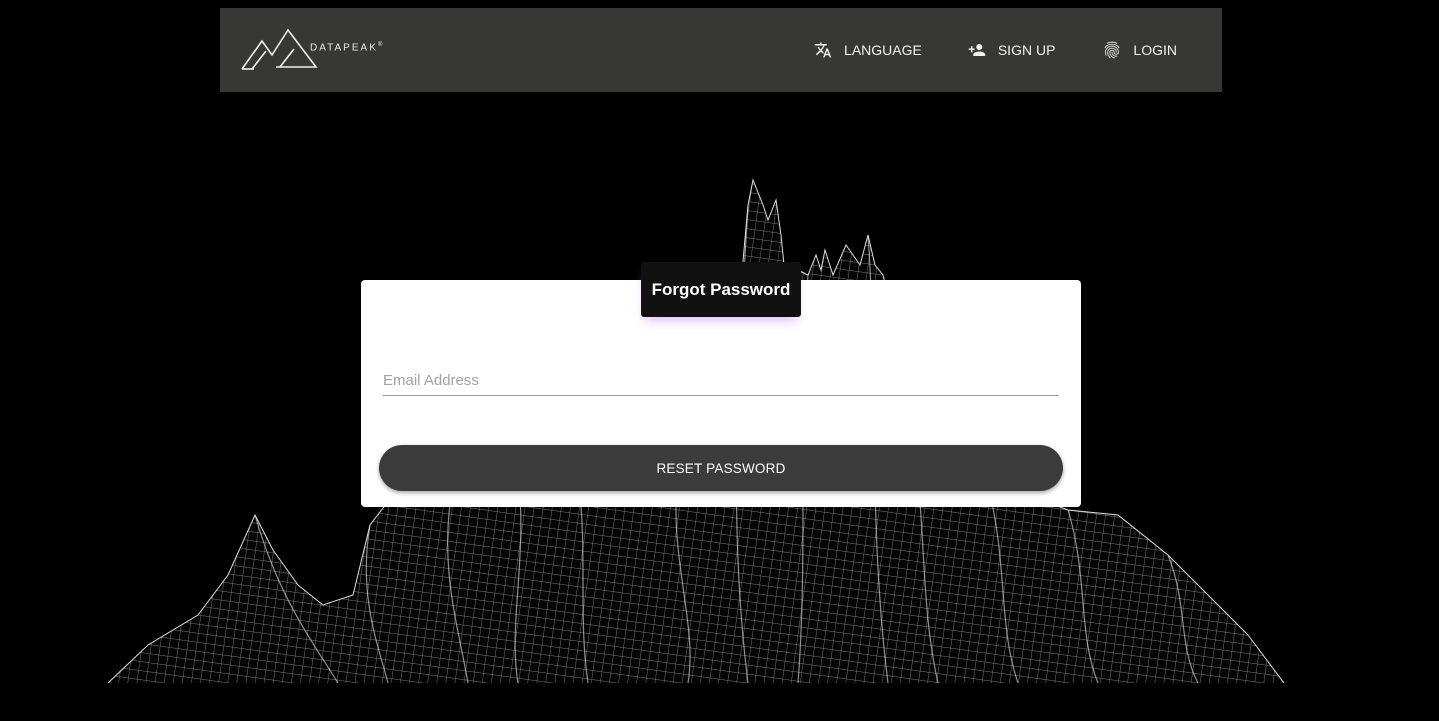  I want to click on email-field, so click(721, 379).